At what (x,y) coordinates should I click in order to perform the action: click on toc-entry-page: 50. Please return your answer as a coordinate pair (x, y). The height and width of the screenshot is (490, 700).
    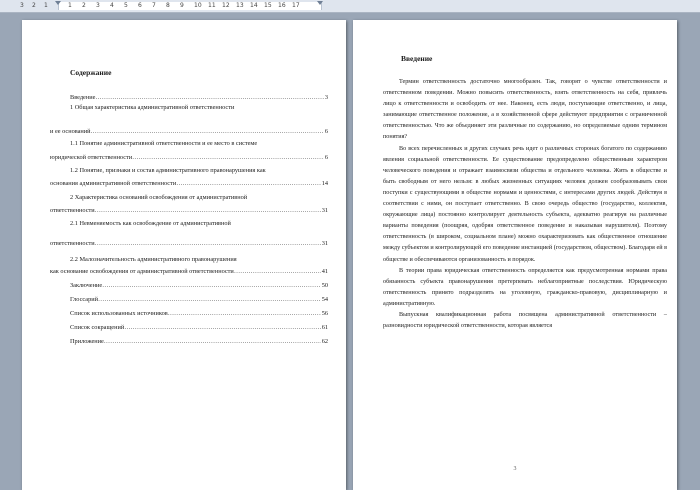
    Looking at the image, I should click on (324, 285).